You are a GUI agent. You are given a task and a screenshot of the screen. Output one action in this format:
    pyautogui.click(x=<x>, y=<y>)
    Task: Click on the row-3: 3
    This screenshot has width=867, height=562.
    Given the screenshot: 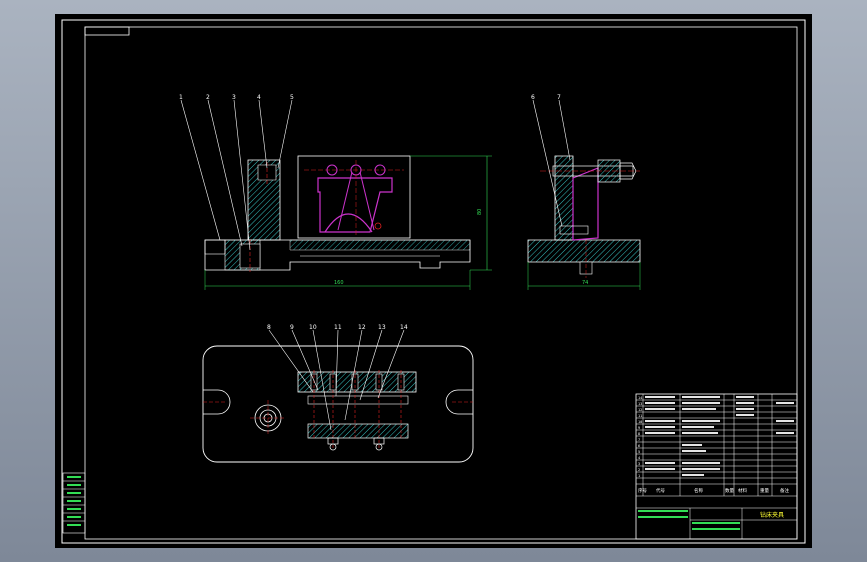 What is the action you would take?
    pyautogui.click(x=639, y=464)
    